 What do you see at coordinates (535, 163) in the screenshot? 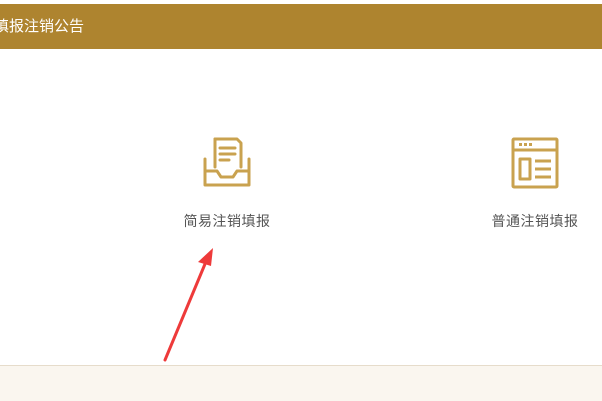
I see `document-form-icon` at bounding box center [535, 163].